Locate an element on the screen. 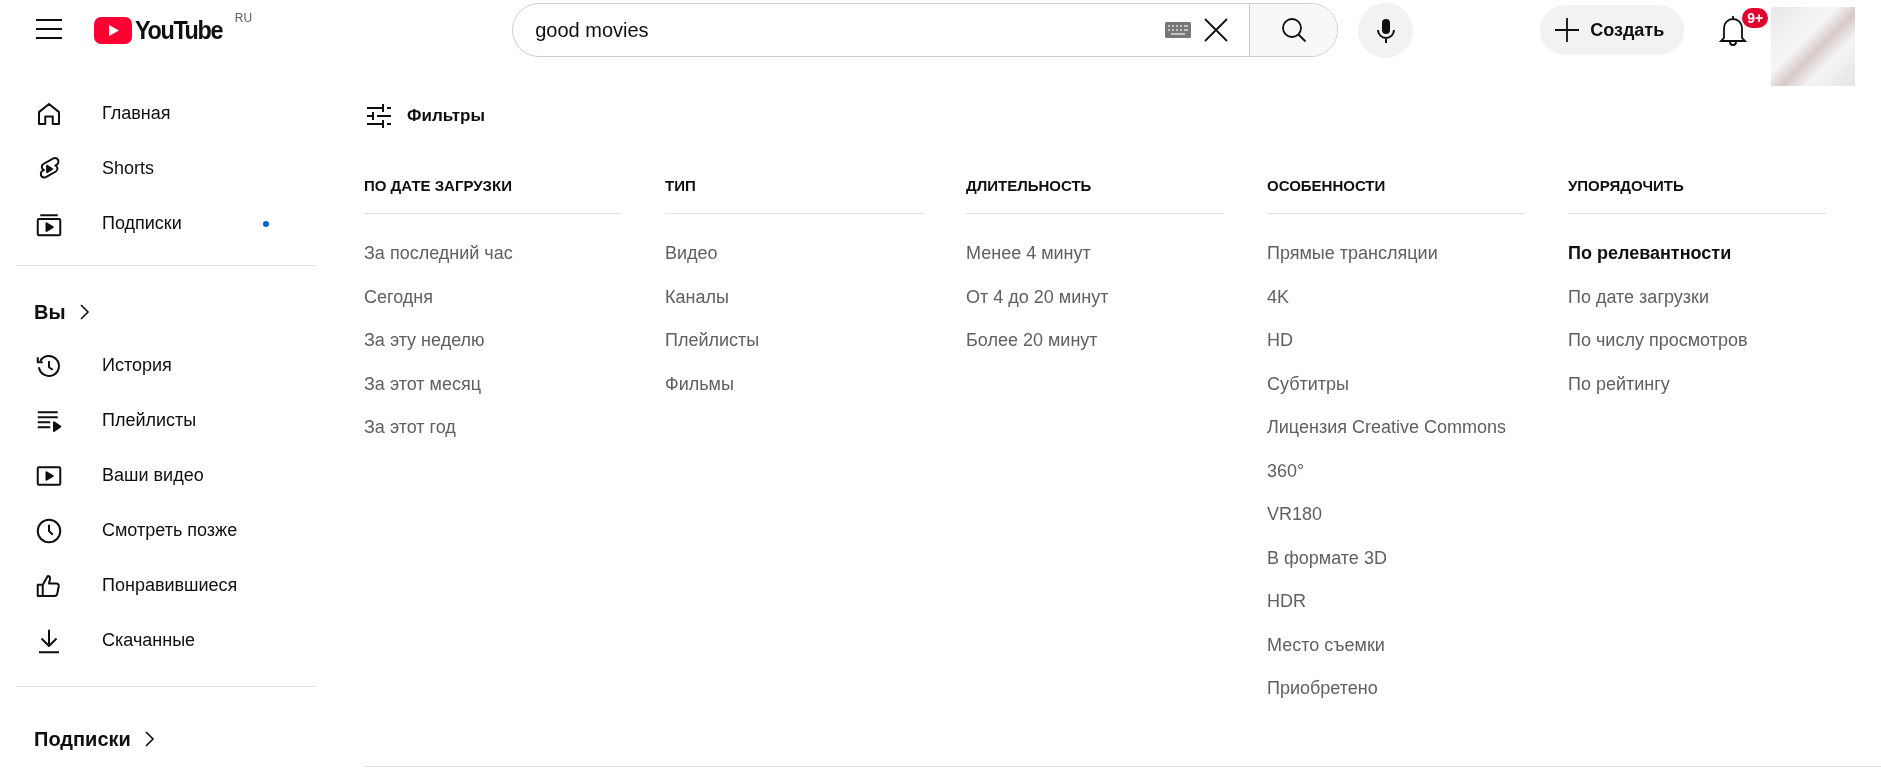 The image size is (1881, 769). filter-option: За последний час is located at coordinates (493, 254).